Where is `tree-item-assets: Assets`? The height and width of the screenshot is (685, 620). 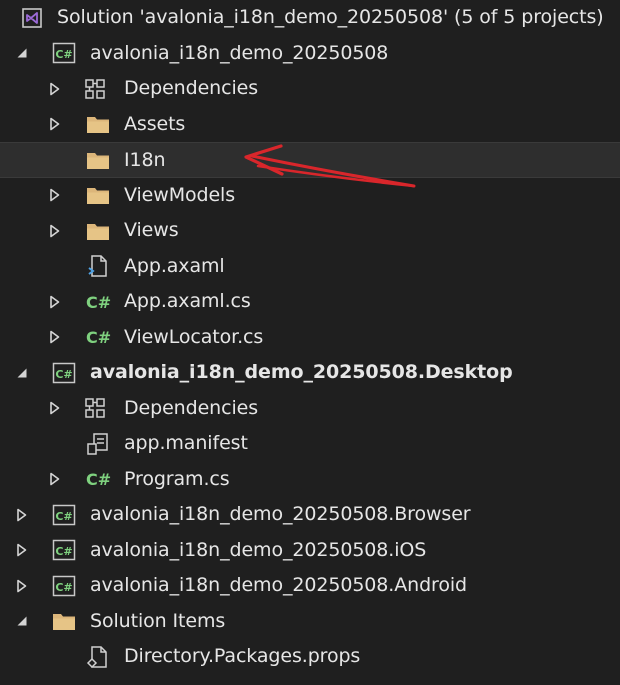 tree-item-assets: Assets is located at coordinates (310, 125).